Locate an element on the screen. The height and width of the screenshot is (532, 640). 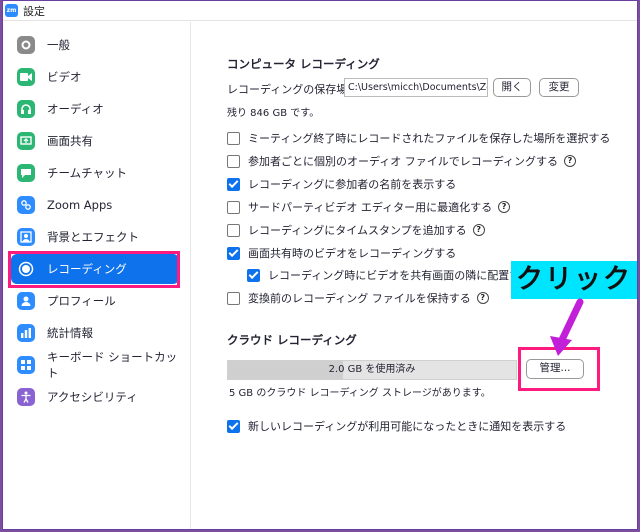
option-label: ミーティング終了時にレコードされたファイルを保存した場所を選択する is located at coordinates (429, 138).